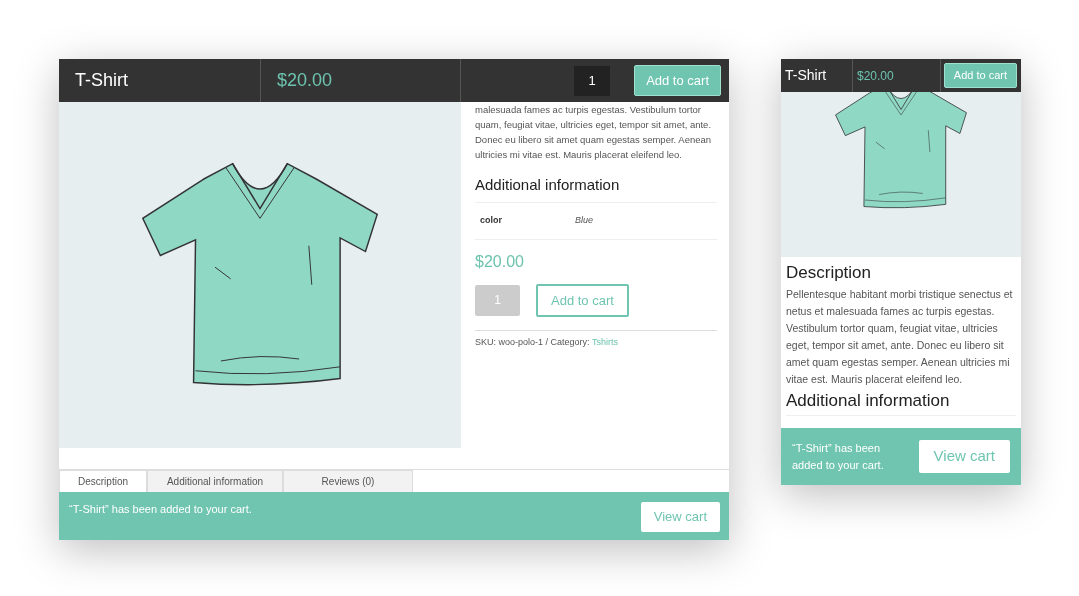 This screenshot has height=596, width=1079. I want to click on tab: Description, so click(103, 481).